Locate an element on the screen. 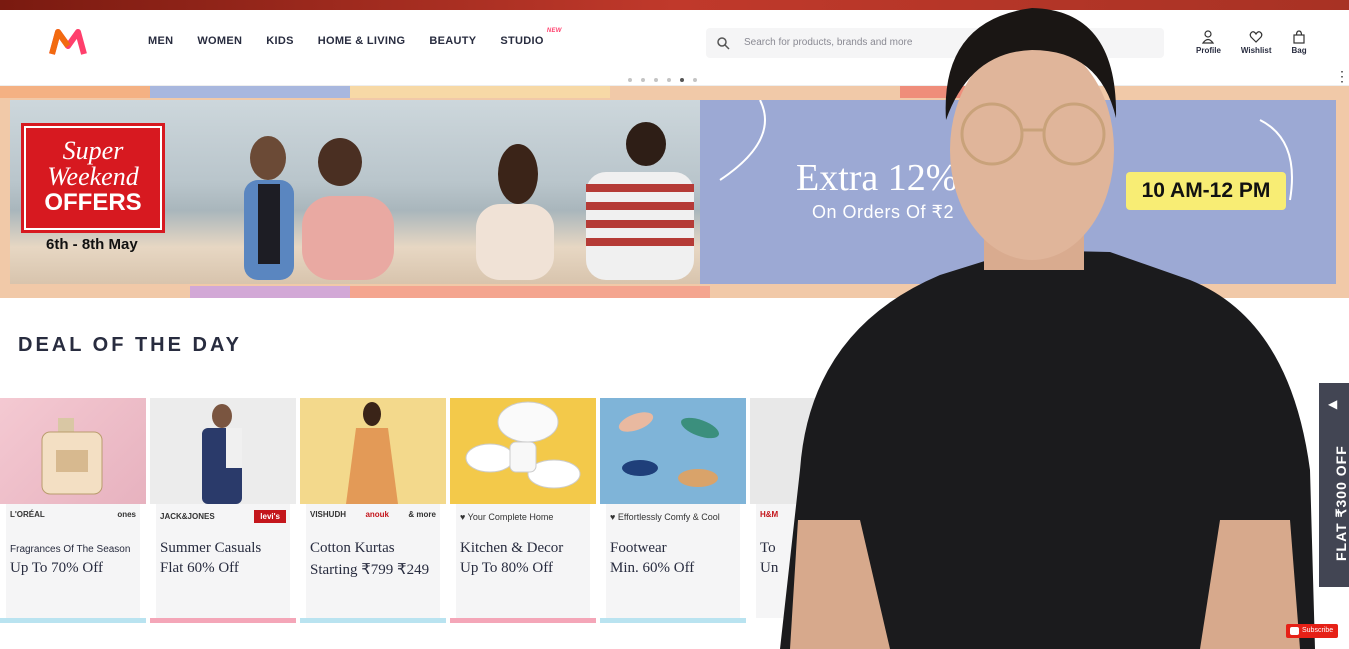  nav-kids: KIDS is located at coordinates (279, 41).